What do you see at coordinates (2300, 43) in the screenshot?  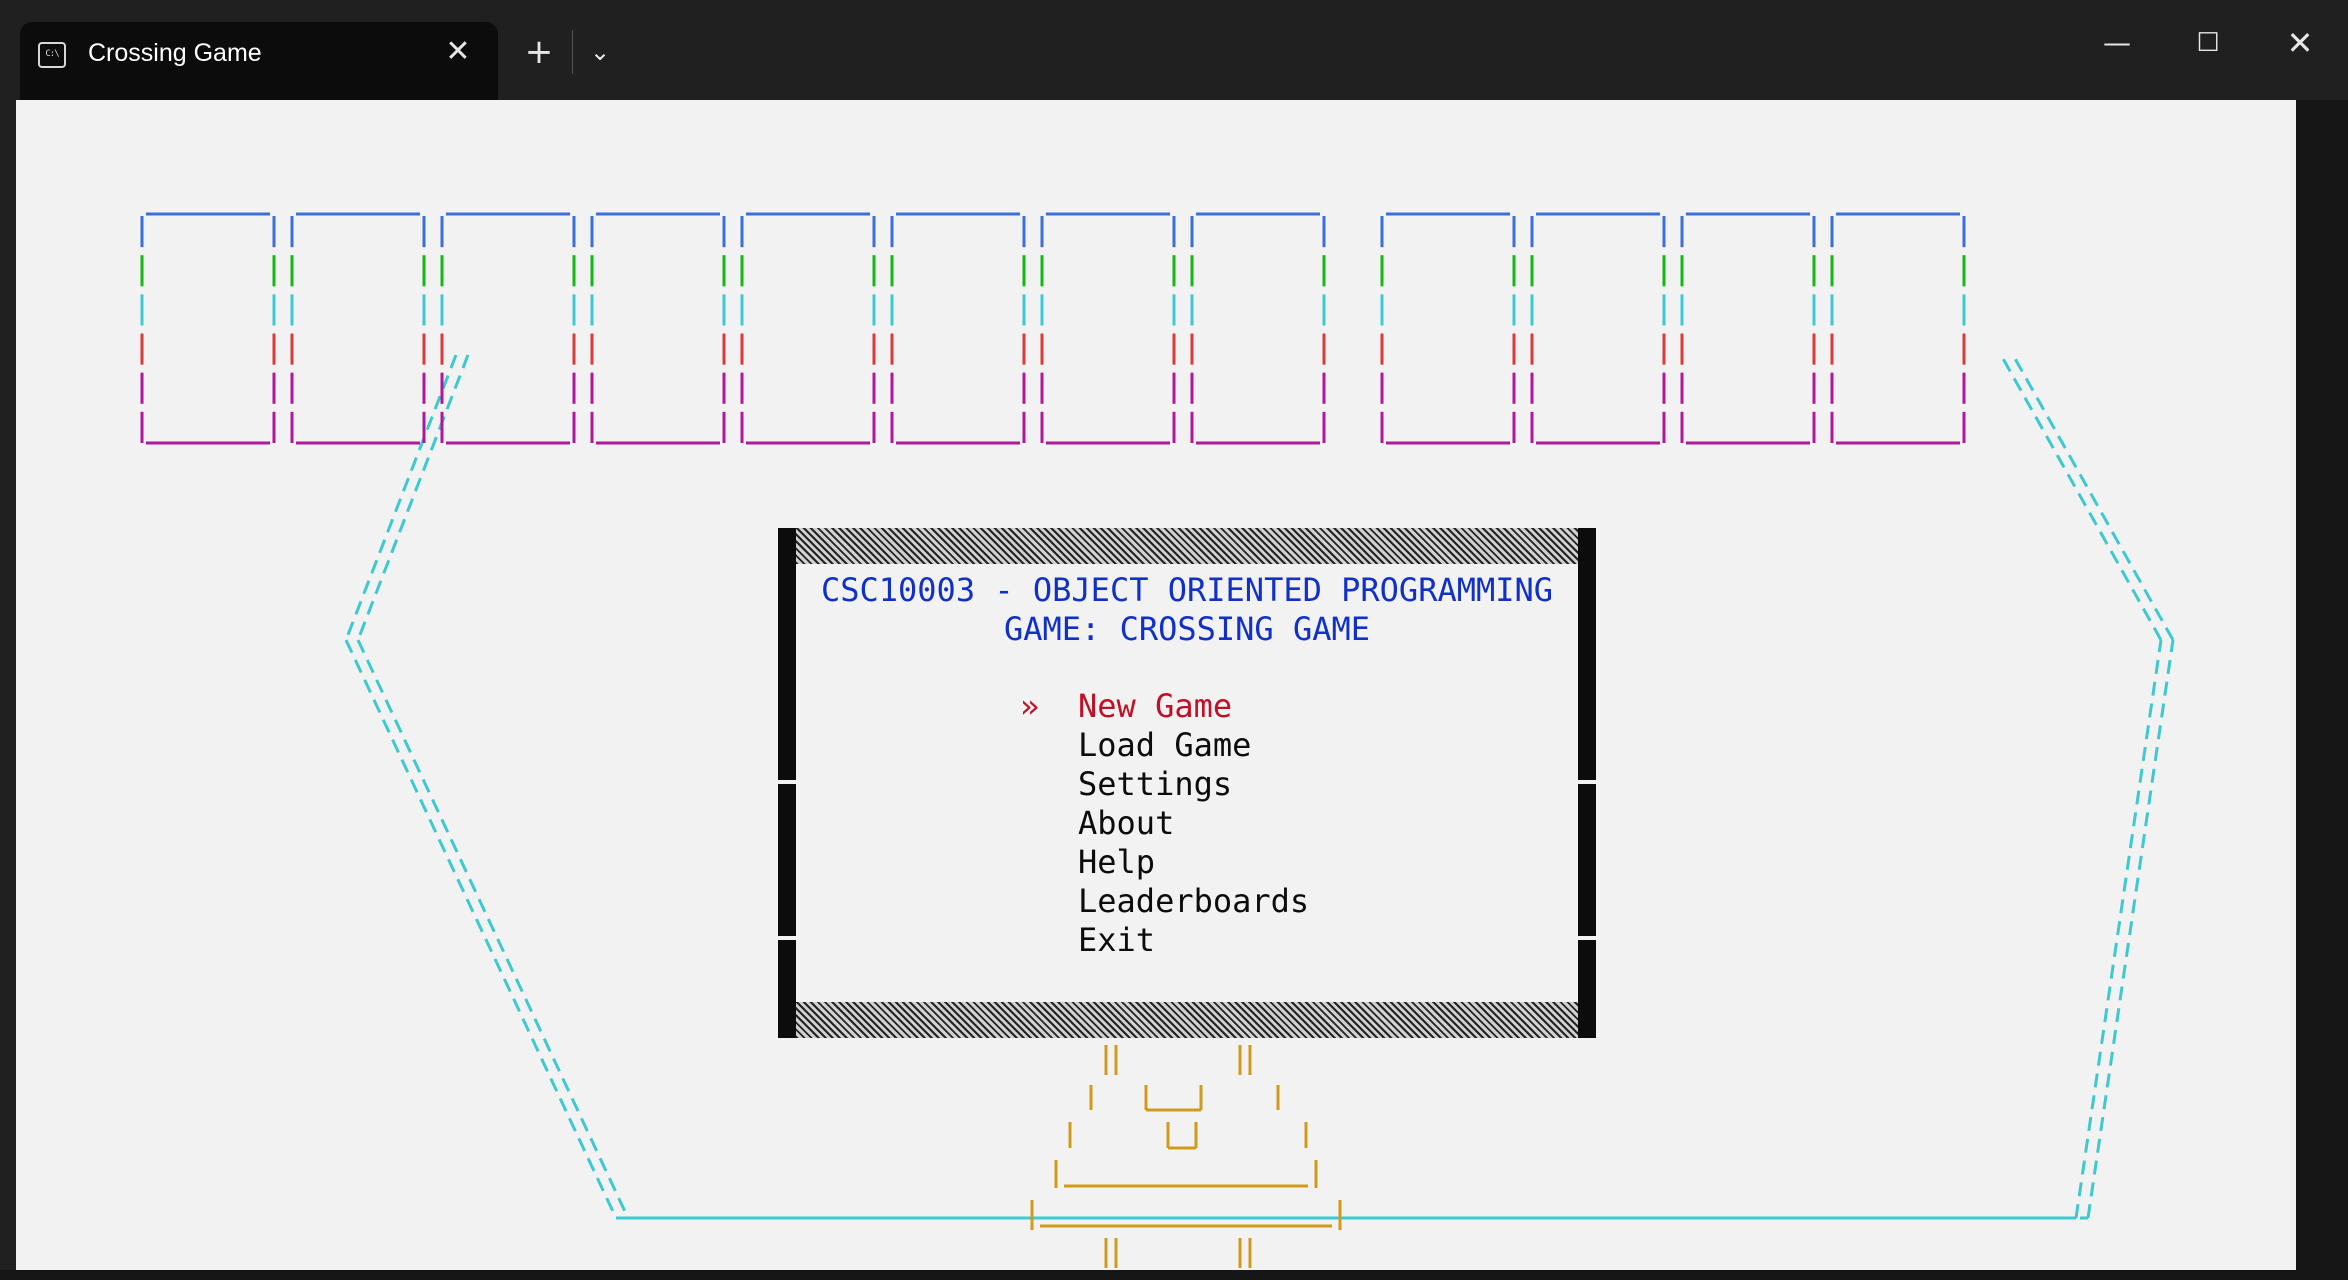 I see `close-window-button: ✕` at bounding box center [2300, 43].